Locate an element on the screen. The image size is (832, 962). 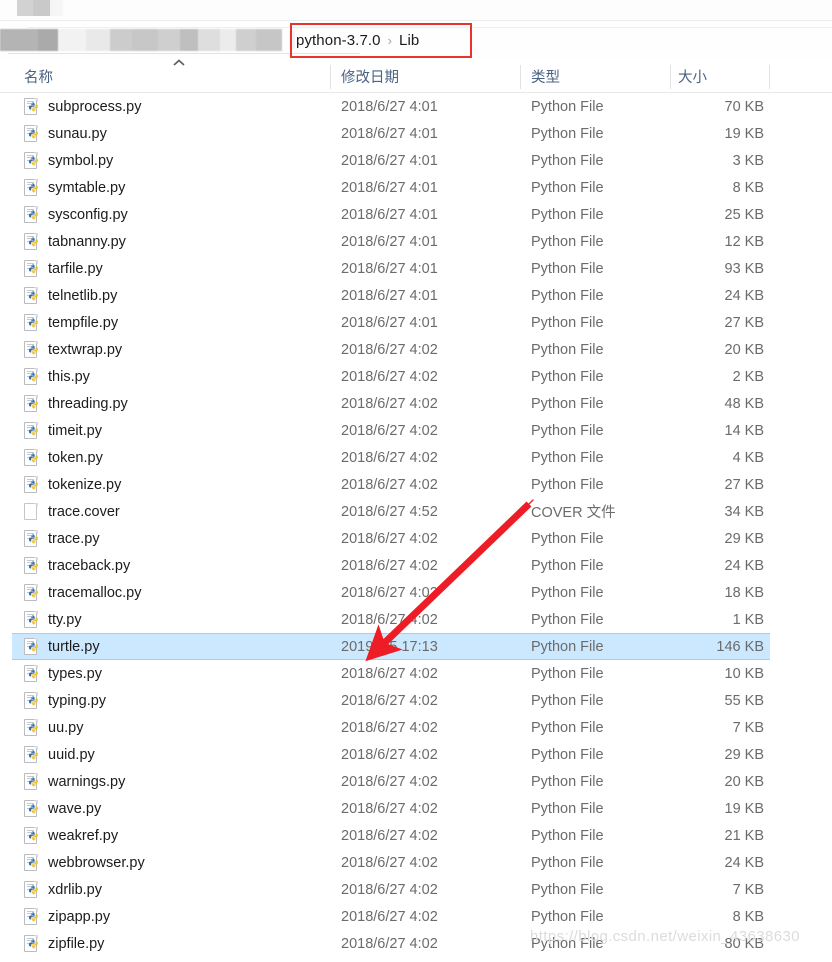
file-name-cell: tabnanny.py is located at coordinates (75, 241).